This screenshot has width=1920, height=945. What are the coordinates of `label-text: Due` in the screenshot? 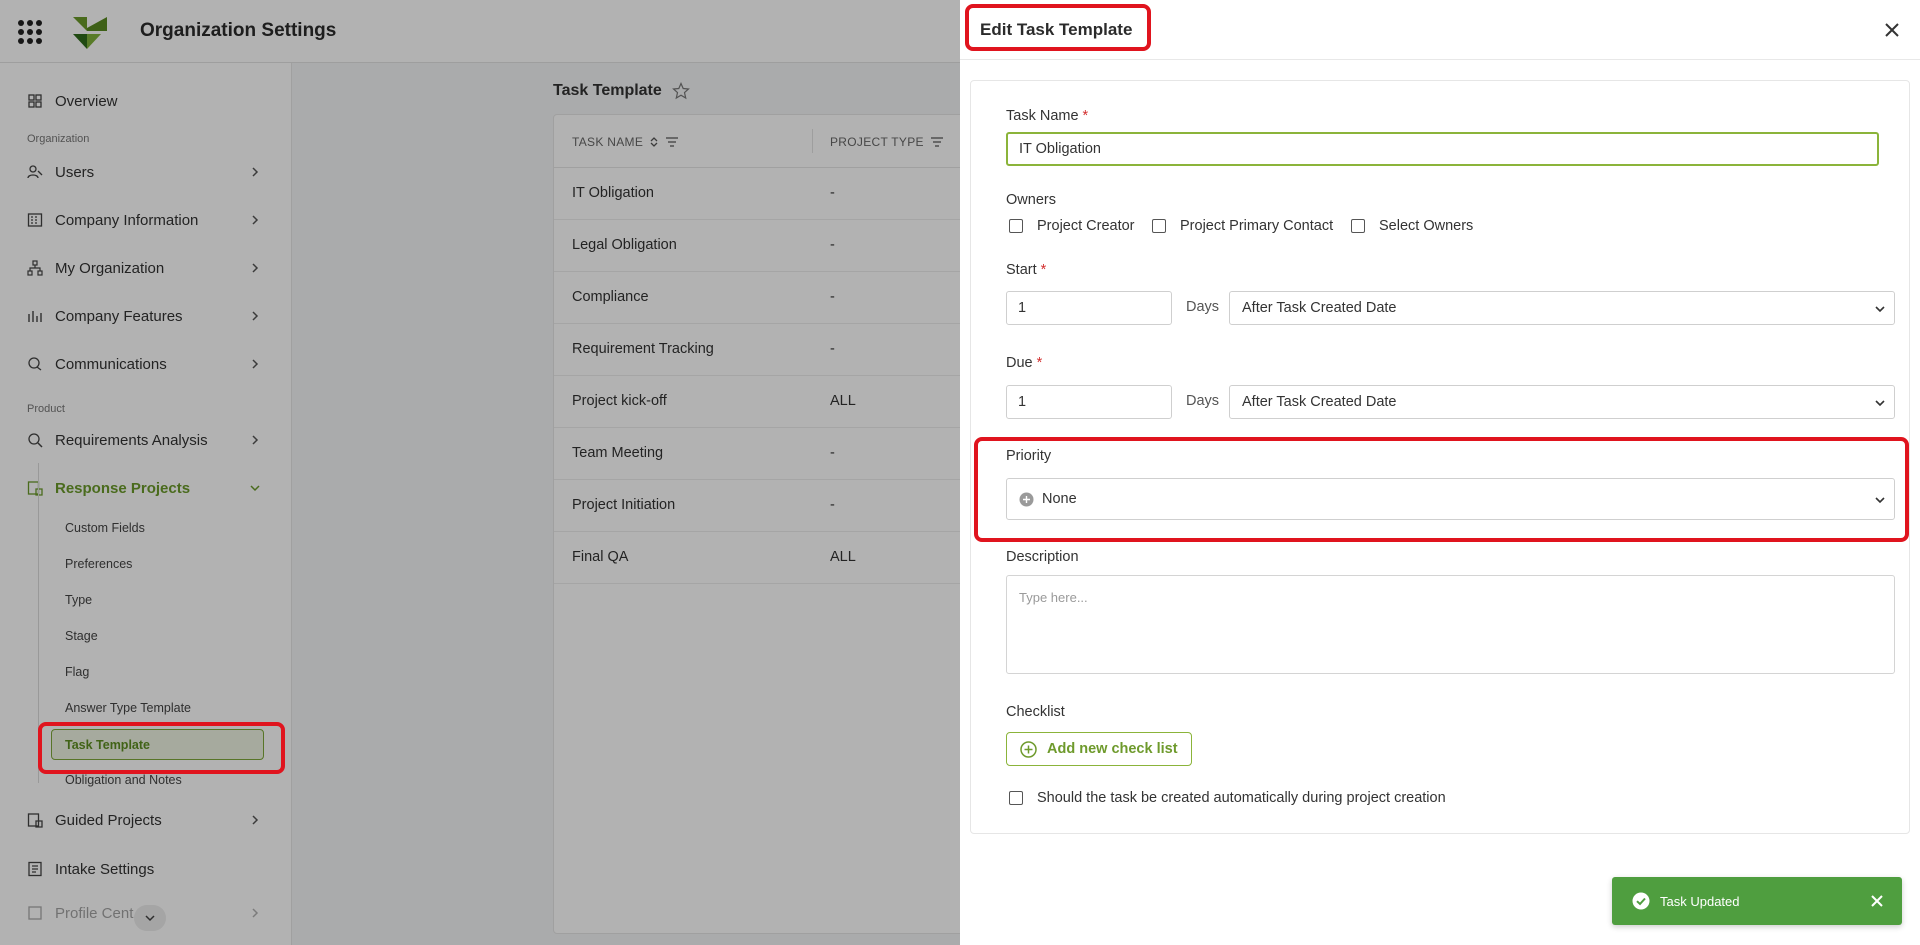 It's located at (1019, 363).